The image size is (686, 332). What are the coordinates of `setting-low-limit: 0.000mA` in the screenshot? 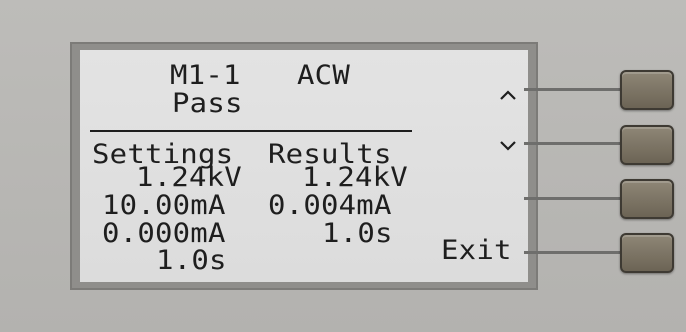 It's located at (164, 233).